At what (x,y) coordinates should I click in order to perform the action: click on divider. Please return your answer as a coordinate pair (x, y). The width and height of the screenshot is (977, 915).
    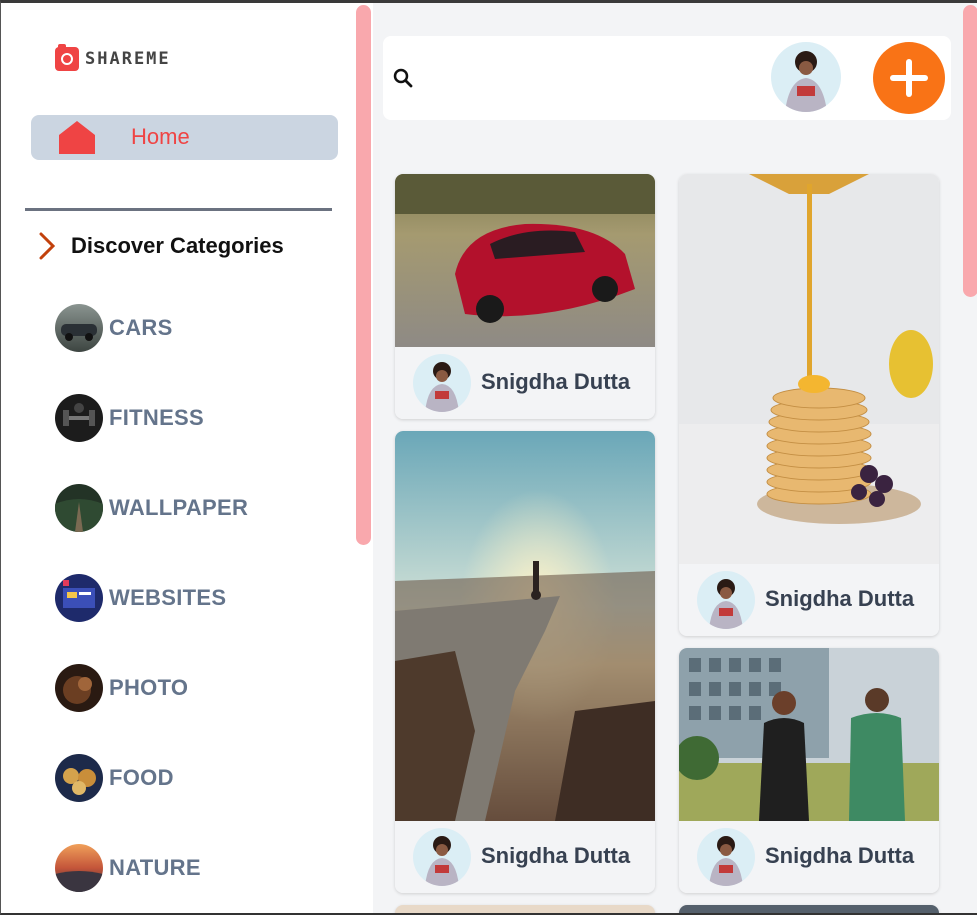
    Looking at the image, I should click on (178, 209).